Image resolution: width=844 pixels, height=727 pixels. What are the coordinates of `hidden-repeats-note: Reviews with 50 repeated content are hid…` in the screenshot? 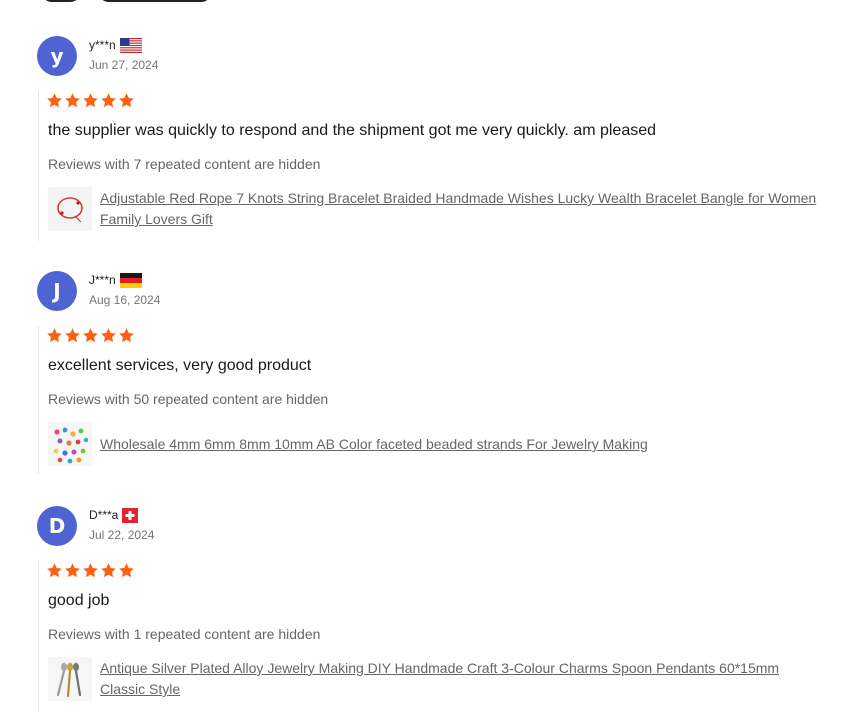 It's located at (188, 399).